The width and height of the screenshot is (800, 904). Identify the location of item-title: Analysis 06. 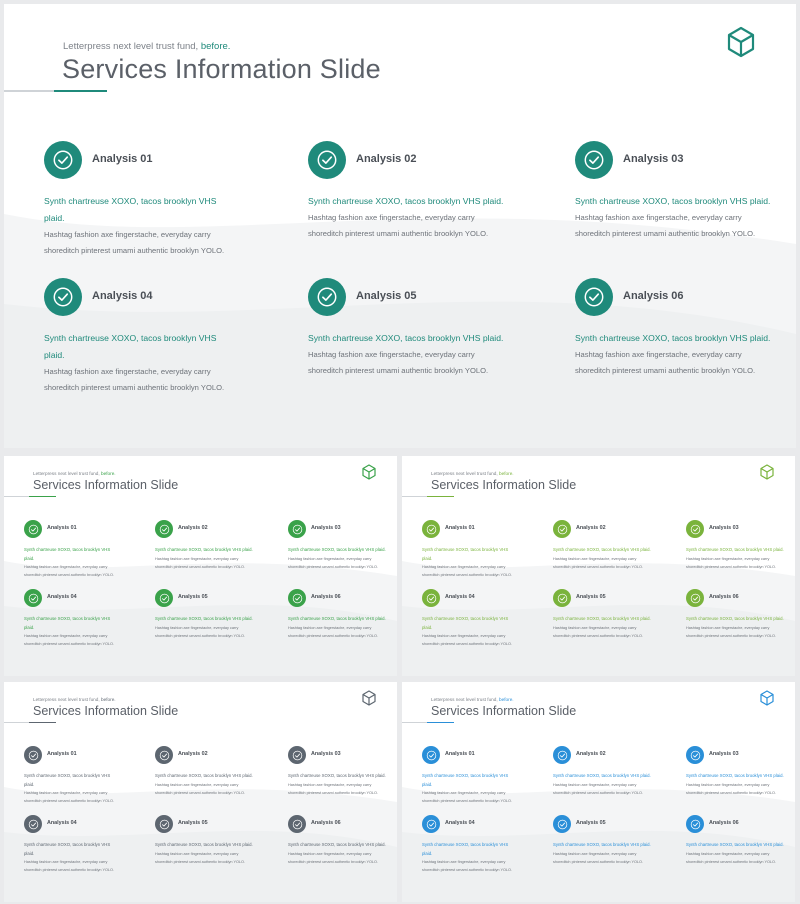
(653, 296).